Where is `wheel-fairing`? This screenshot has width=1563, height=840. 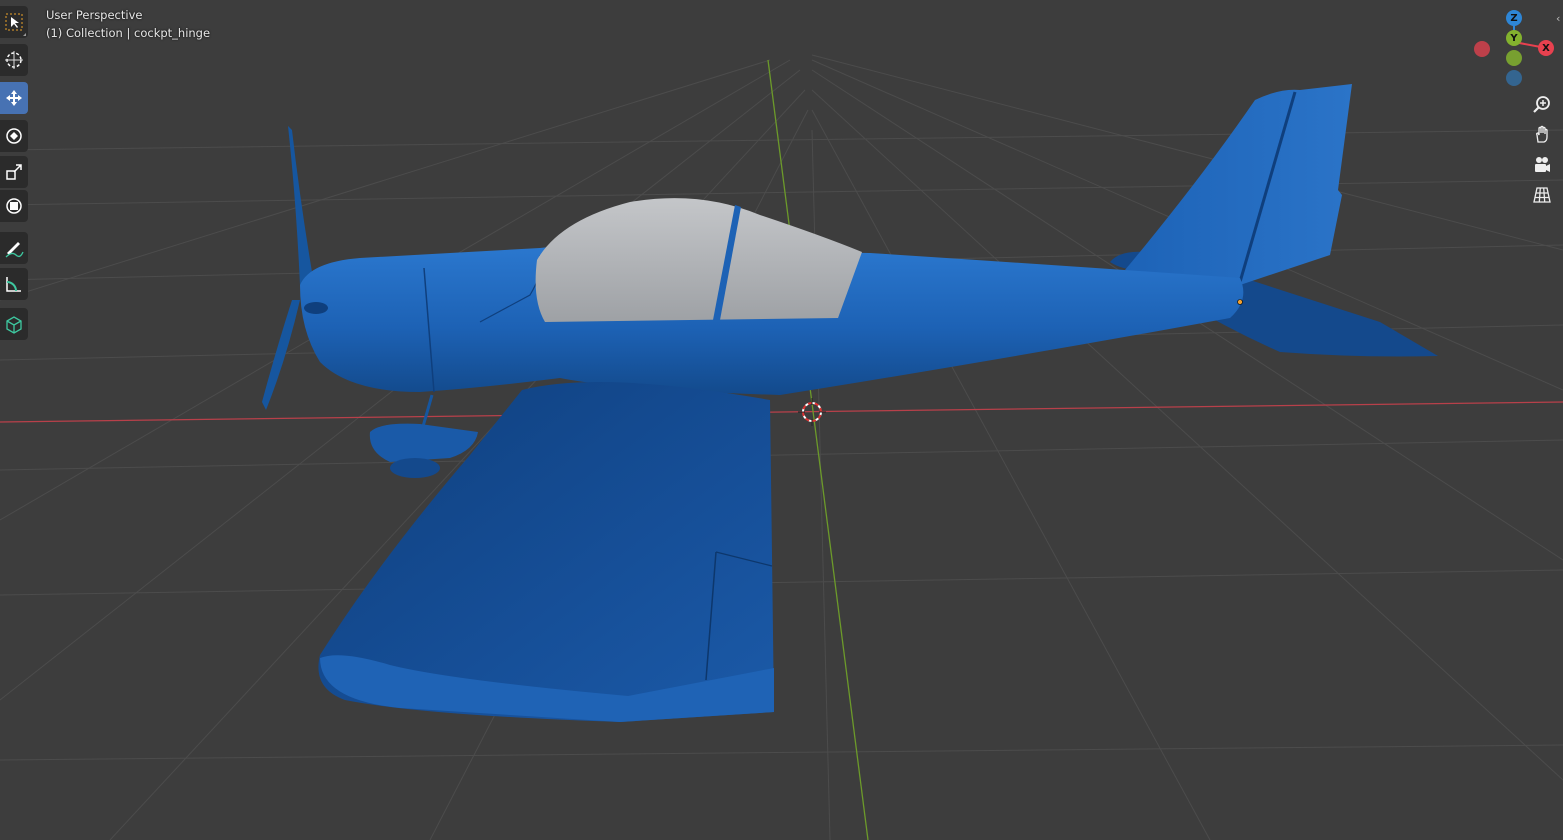 wheel-fairing is located at coordinates (423, 442).